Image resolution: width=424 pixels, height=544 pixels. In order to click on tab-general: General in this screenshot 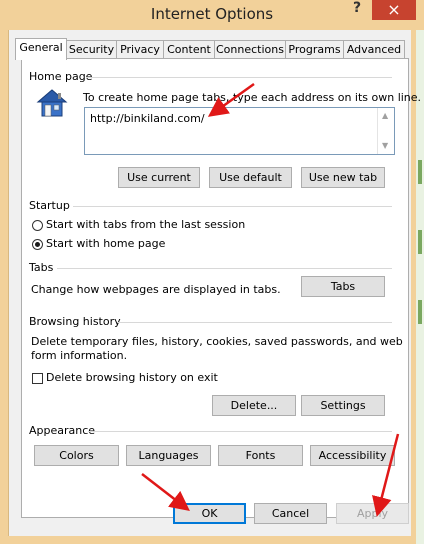, I will do `click(41, 49)`.